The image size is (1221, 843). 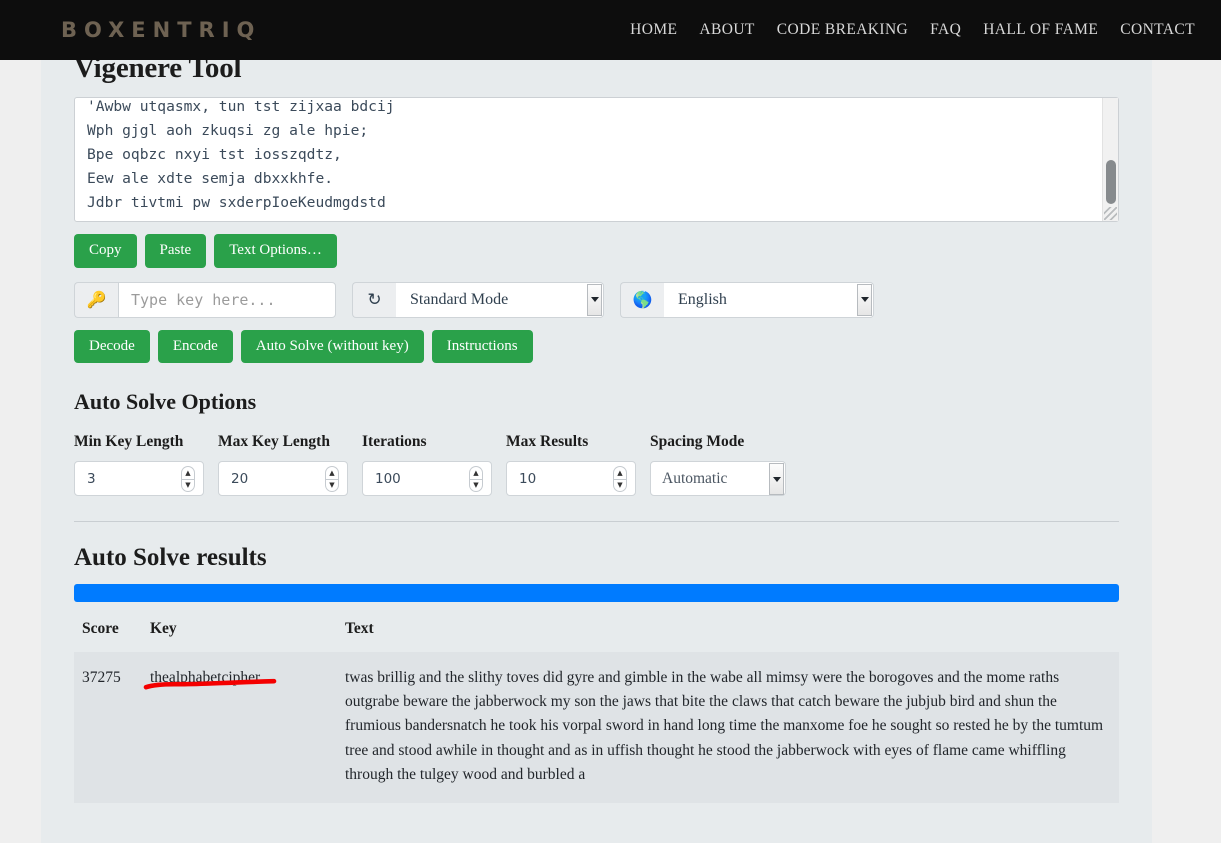 I want to click on textarea-scrollbar, so click(x=1110, y=159).